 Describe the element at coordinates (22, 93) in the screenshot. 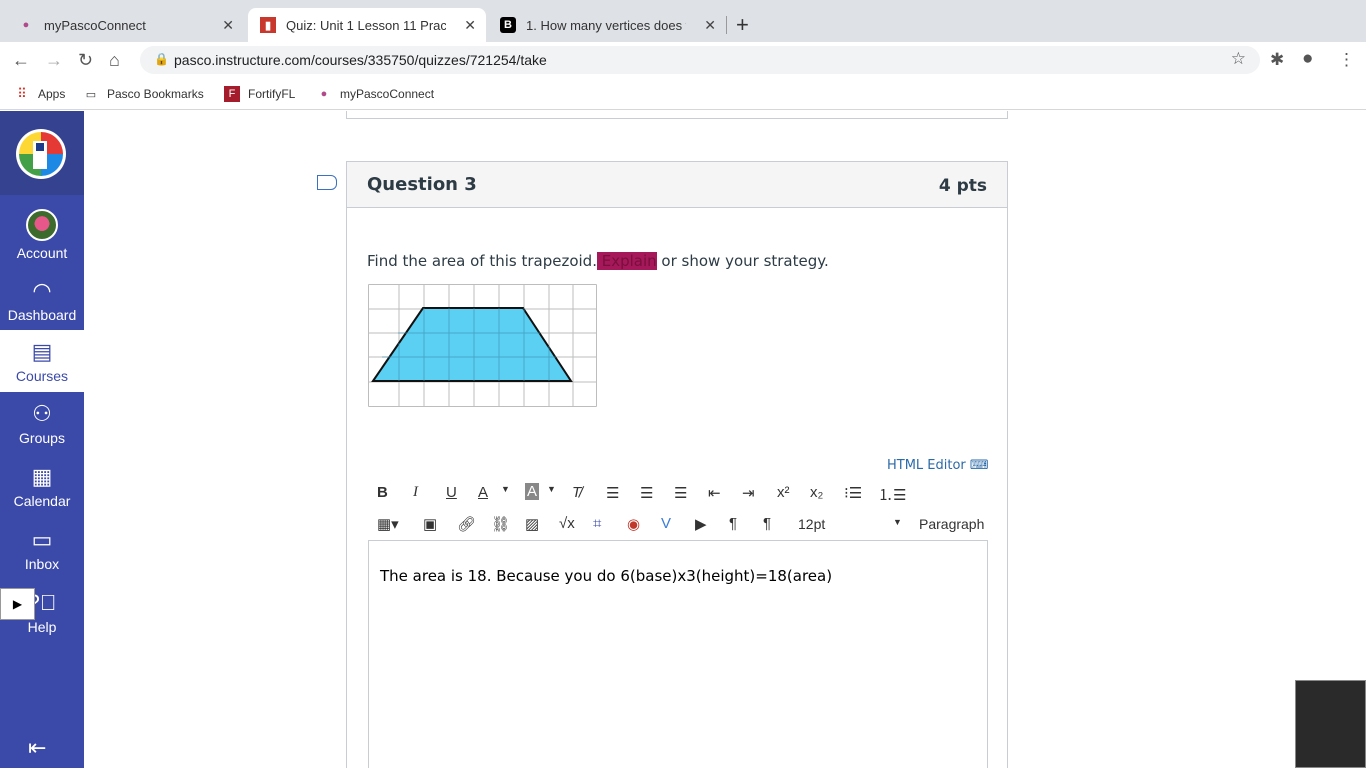

I see `apps-grid-icon: ⠿` at that location.